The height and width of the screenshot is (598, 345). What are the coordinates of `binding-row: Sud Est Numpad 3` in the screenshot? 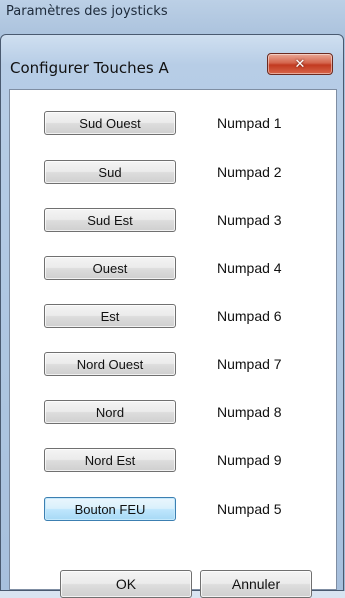 It's located at (173, 221).